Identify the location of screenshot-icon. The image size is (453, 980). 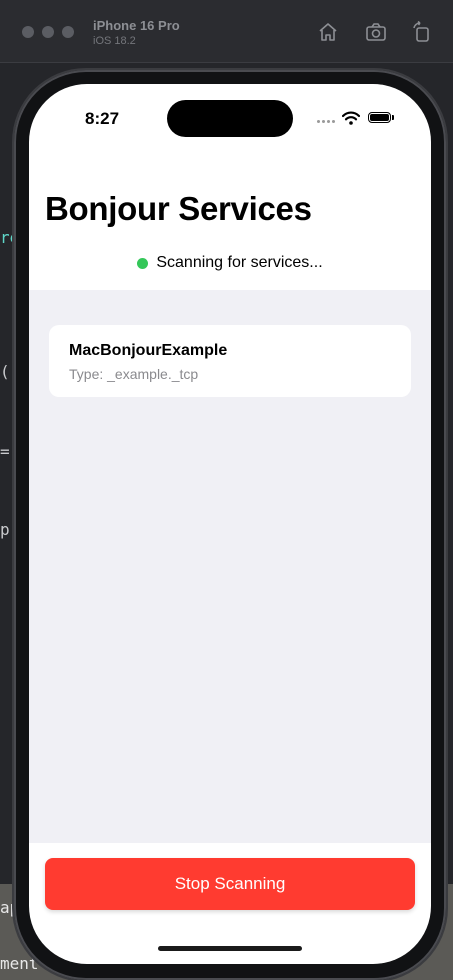
(376, 32).